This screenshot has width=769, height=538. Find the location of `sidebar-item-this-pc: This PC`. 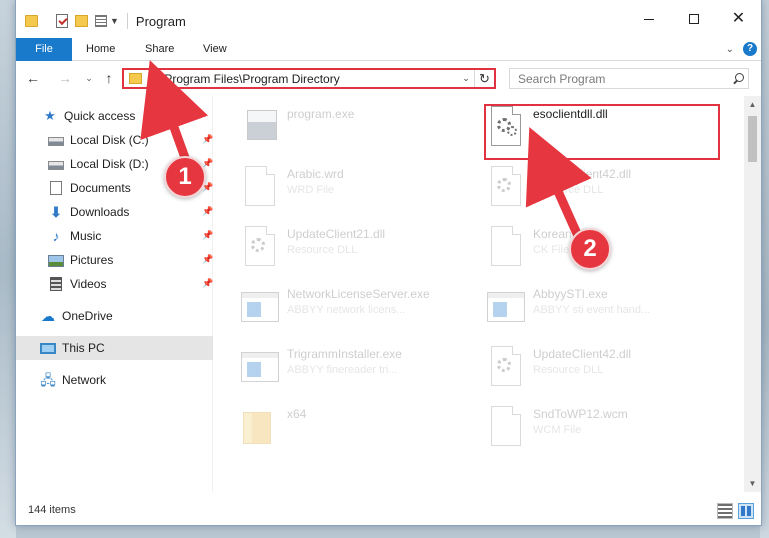

sidebar-item-this-pc: This PC is located at coordinates (114, 348).